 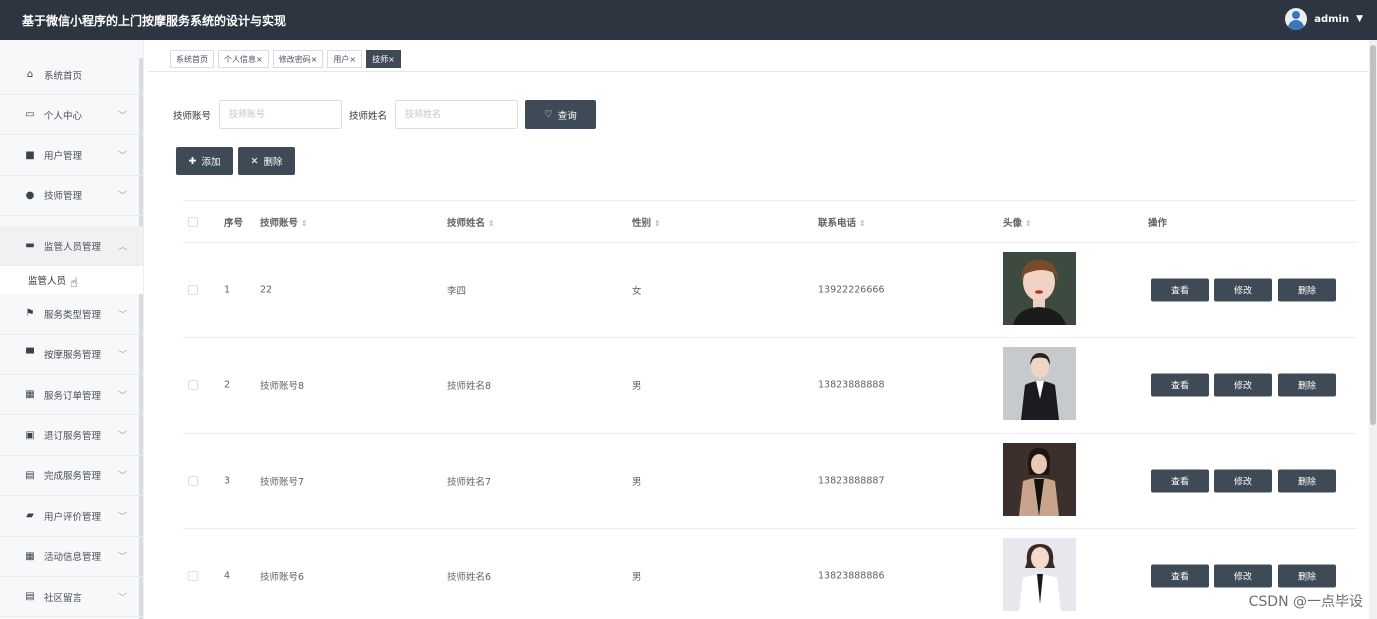 What do you see at coordinates (211, 162) in the screenshot?
I see `add-button-label: 添加` at bounding box center [211, 162].